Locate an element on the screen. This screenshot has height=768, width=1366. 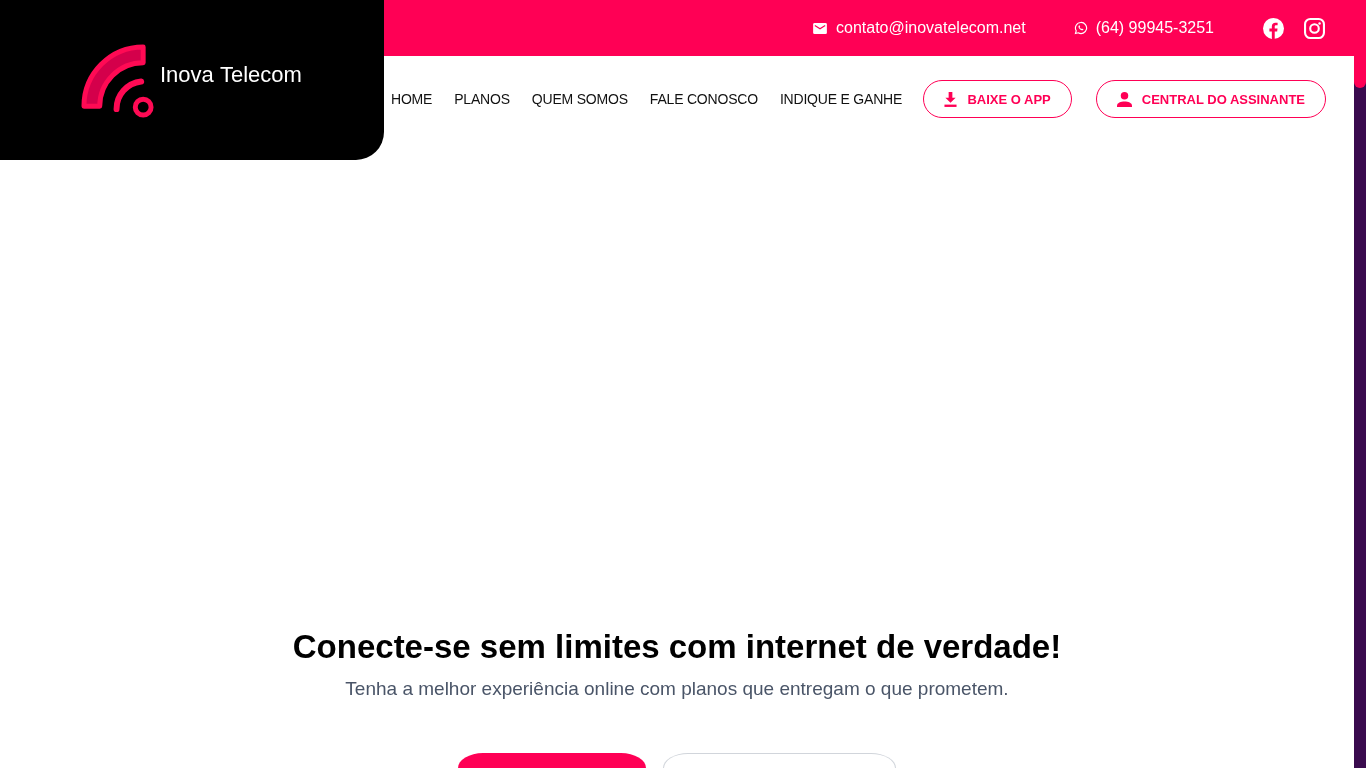
user-icon is located at coordinates (1124, 99).